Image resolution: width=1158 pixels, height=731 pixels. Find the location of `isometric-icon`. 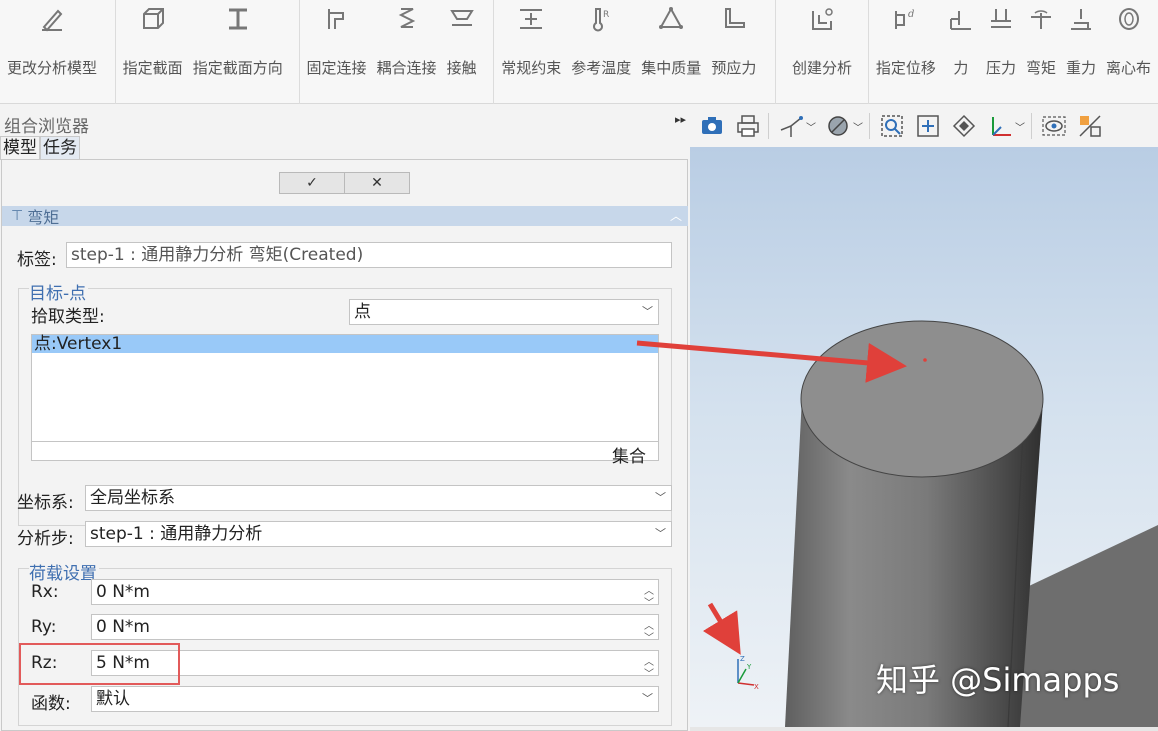

isometric-icon is located at coordinates (964, 126).